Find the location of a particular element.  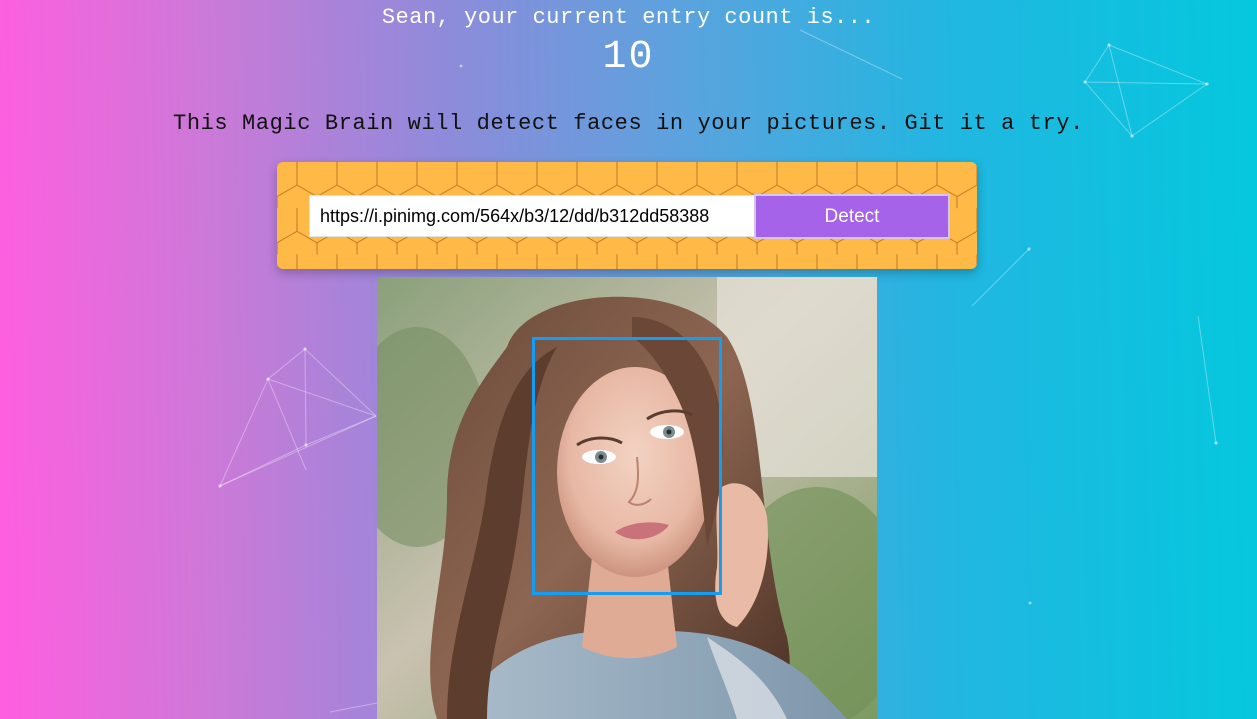

entry-count-value: 10 is located at coordinates (628, 57).